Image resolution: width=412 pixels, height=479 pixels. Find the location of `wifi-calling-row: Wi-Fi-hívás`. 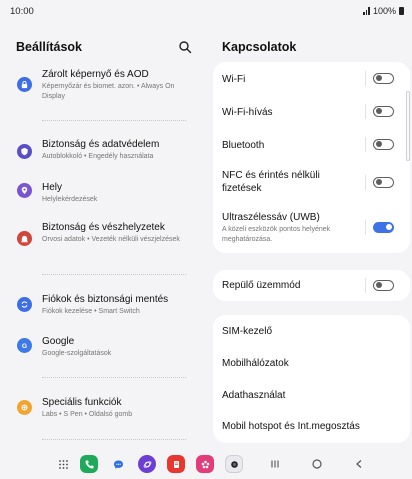

wifi-calling-row: Wi-Fi-hívás is located at coordinates (311, 111).